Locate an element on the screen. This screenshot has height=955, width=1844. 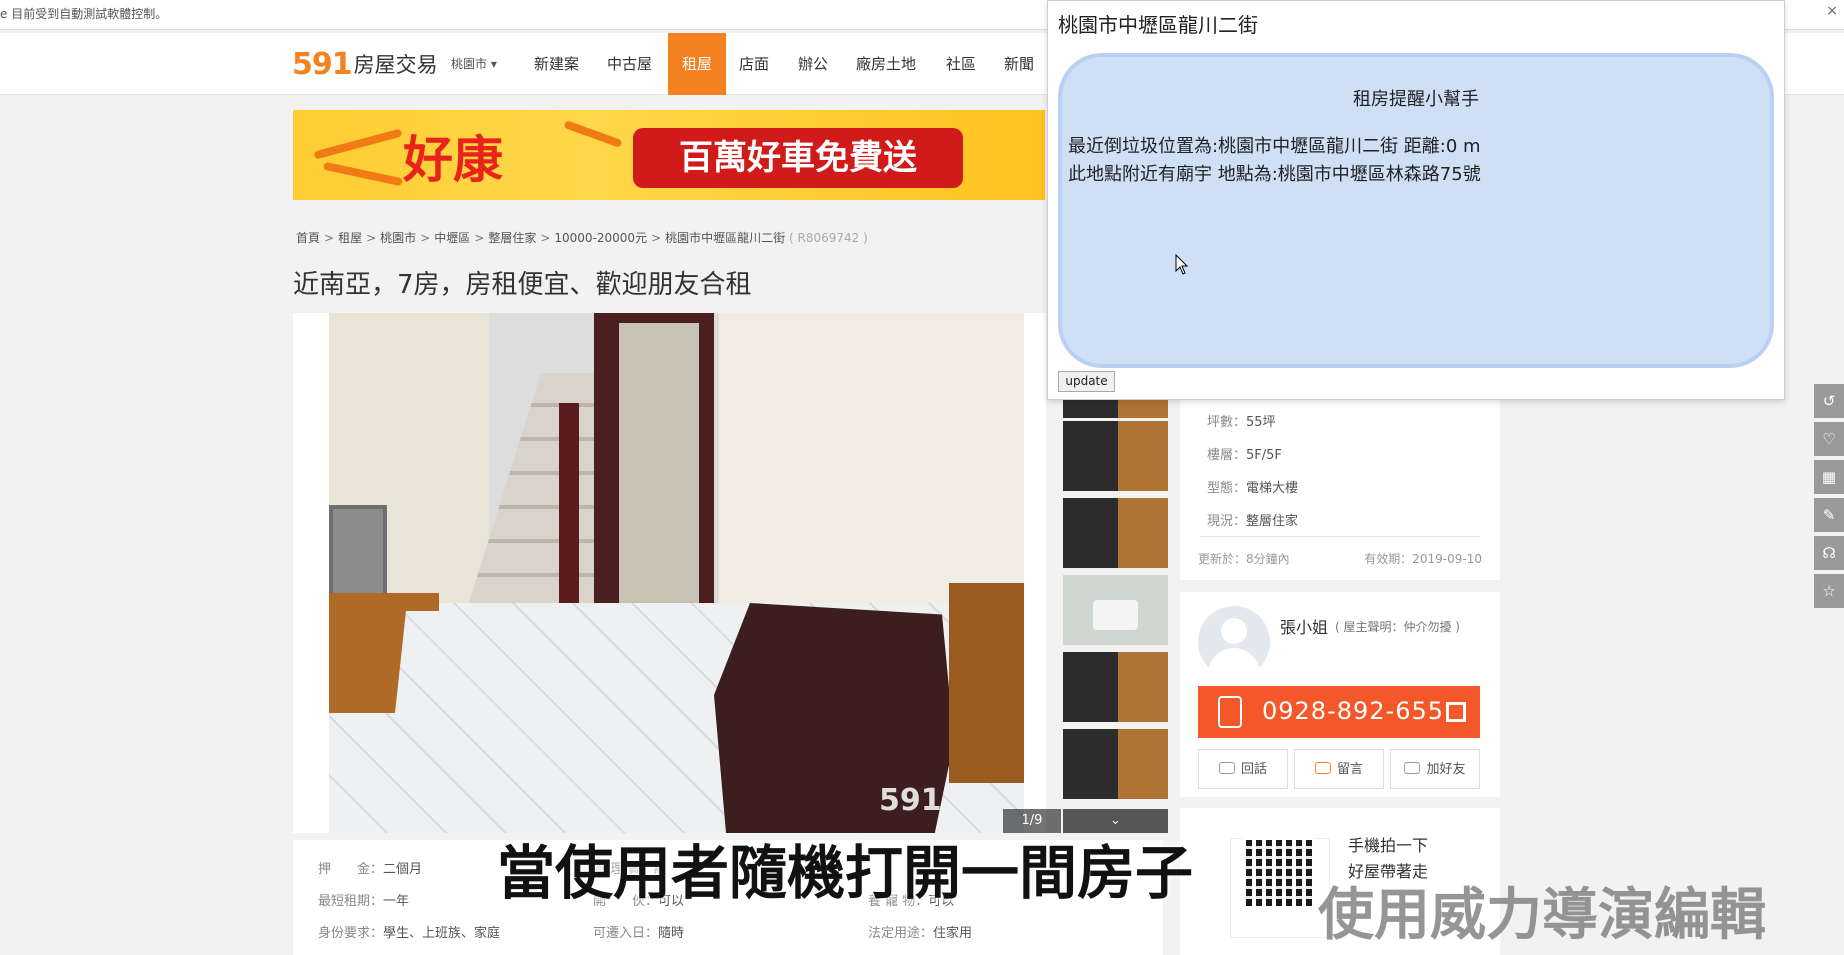
site-logo: 591 房屋交易 is located at coordinates (365, 64).